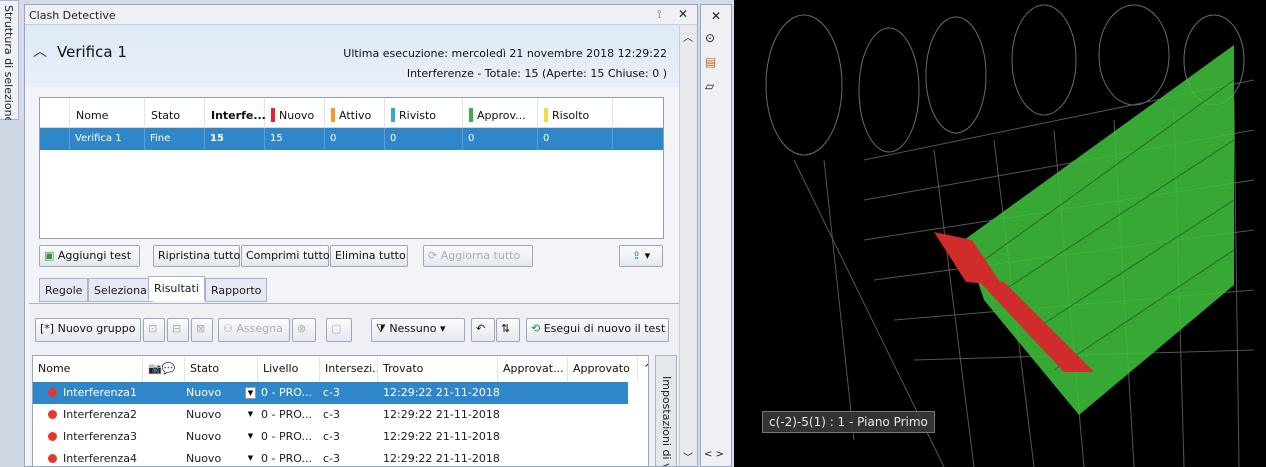 The height and width of the screenshot is (467, 1266). What do you see at coordinates (155, 368) in the screenshot?
I see `camera-icon: 📷` at bounding box center [155, 368].